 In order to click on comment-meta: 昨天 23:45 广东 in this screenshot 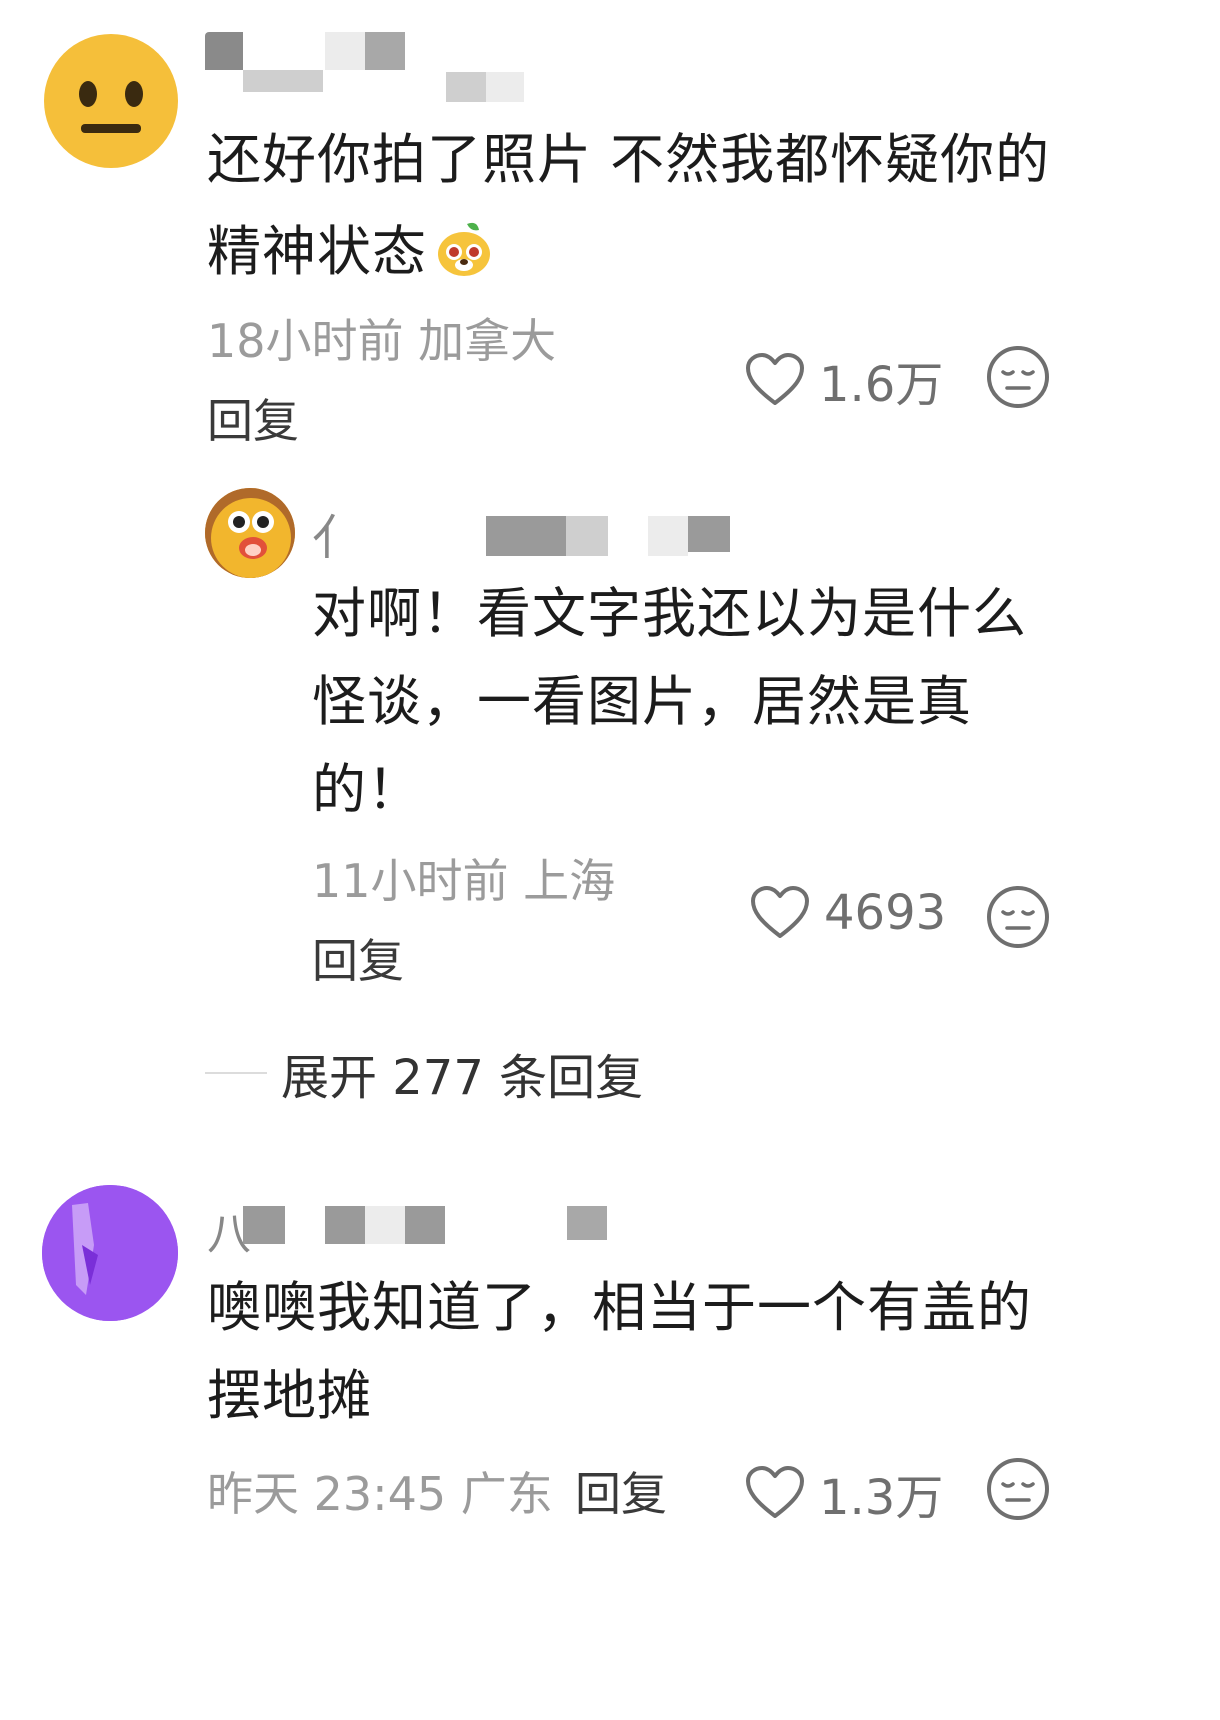, I will do `click(380, 1494)`.